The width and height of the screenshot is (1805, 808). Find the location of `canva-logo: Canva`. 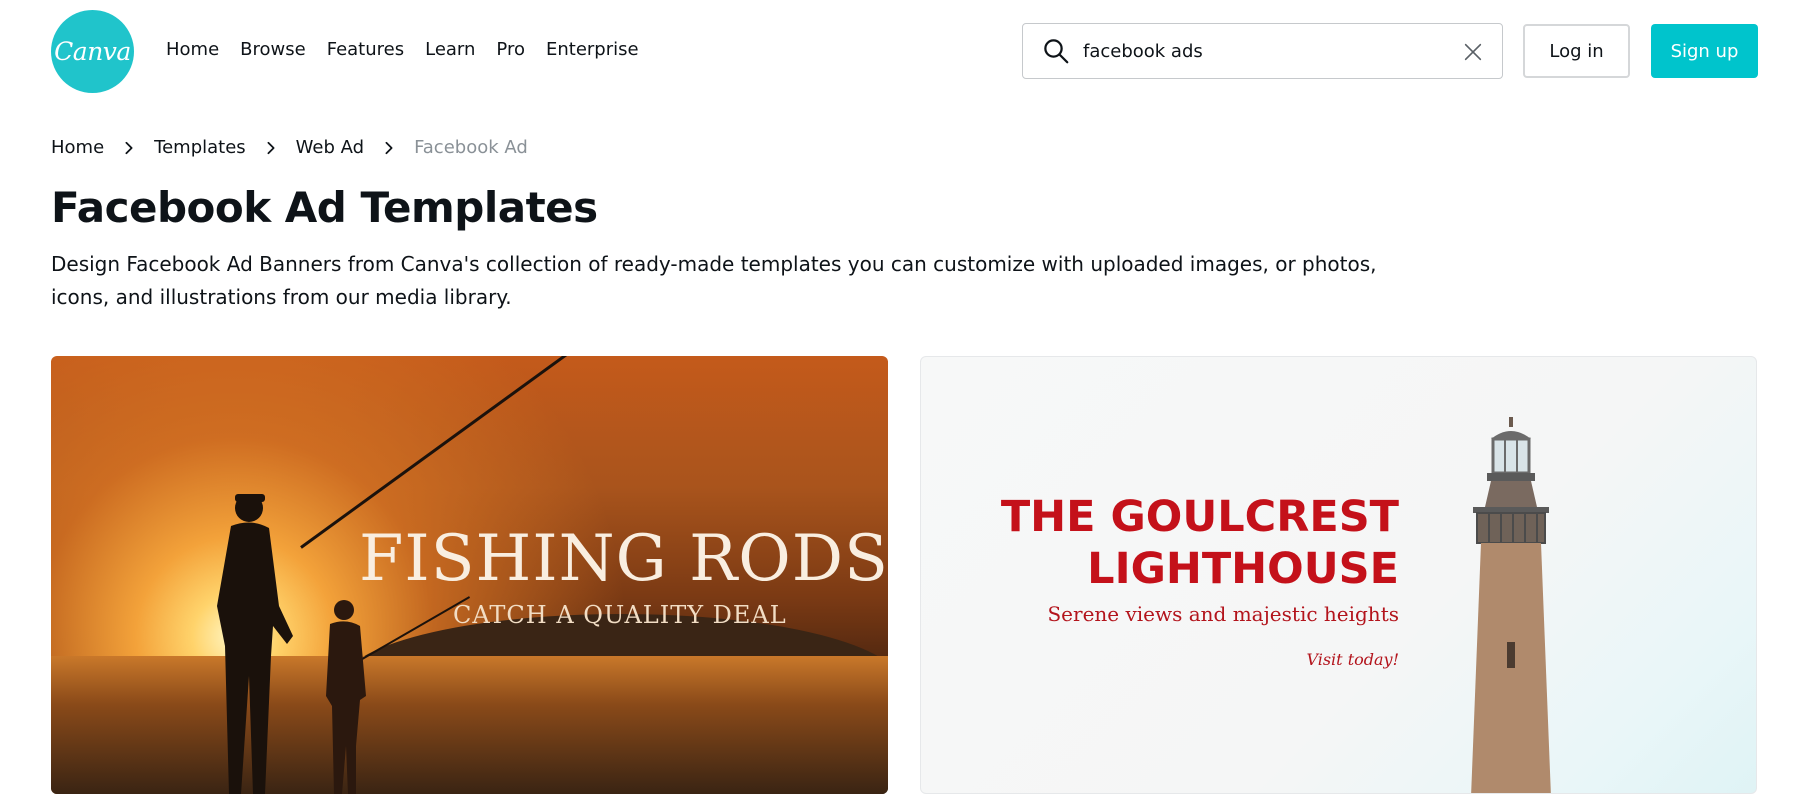

canva-logo: Canva is located at coordinates (92, 51).